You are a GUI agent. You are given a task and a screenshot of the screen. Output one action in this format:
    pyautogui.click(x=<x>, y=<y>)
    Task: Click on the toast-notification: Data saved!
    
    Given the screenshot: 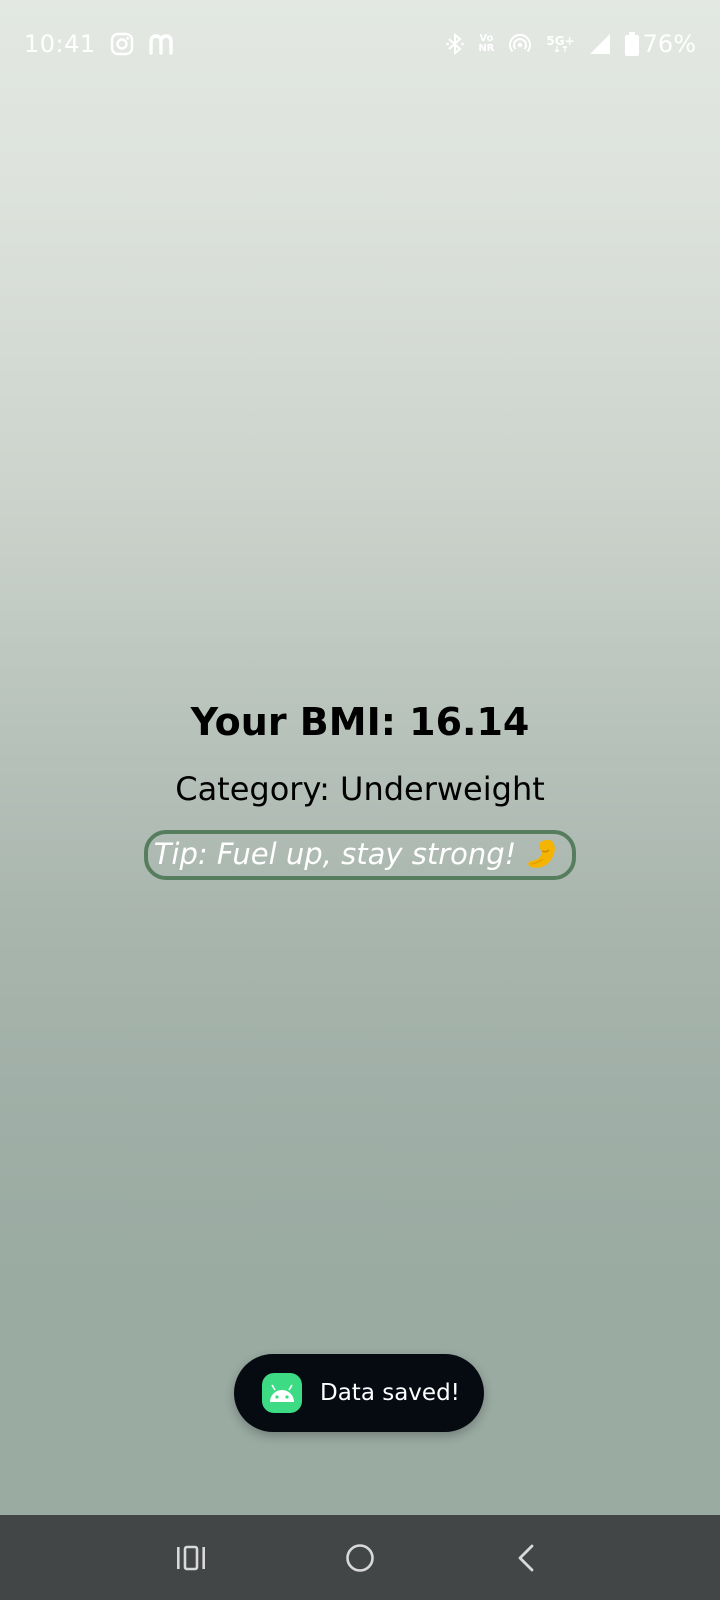 What is the action you would take?
    pyautogui.click(x=359, y=1393)
    